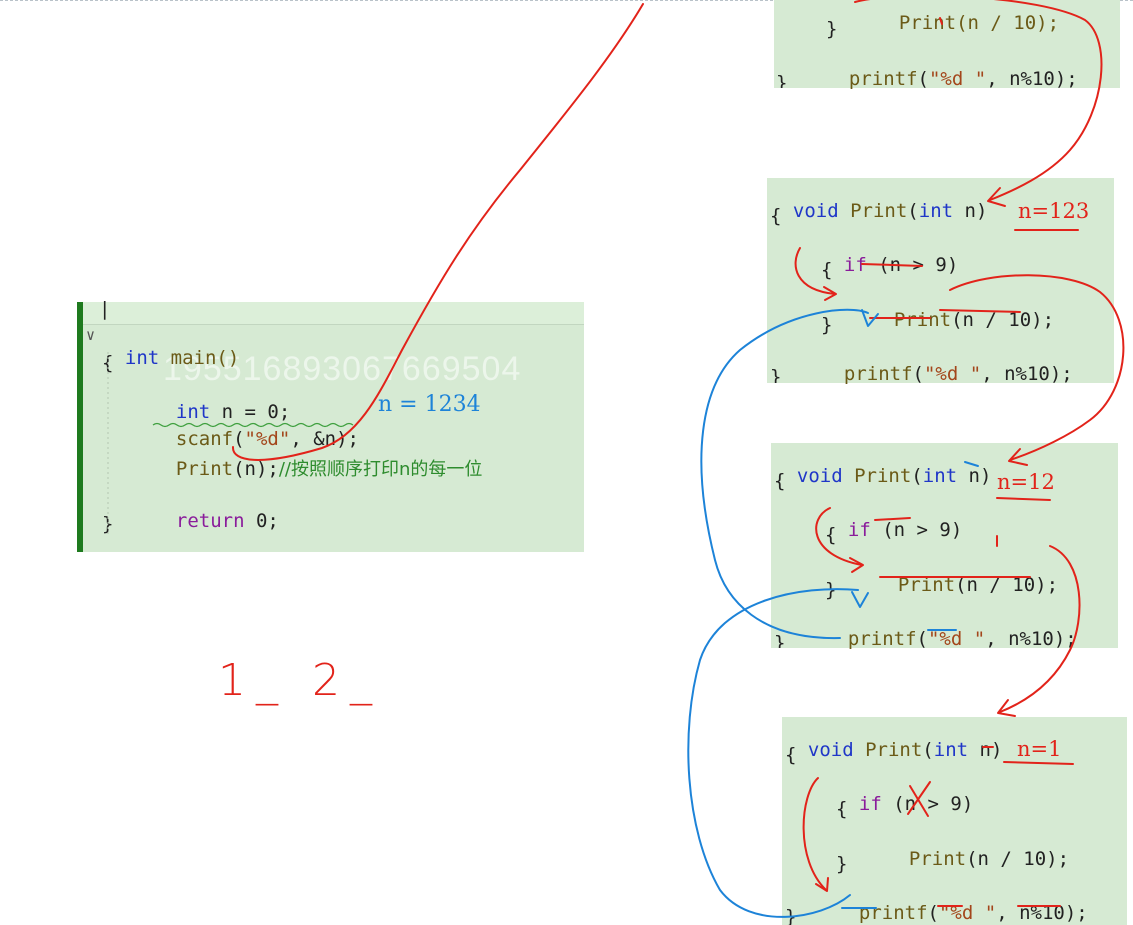  Describe the element at coordinates (80, 427) in the screenshot. I see `gutter-change-bar` at that location.